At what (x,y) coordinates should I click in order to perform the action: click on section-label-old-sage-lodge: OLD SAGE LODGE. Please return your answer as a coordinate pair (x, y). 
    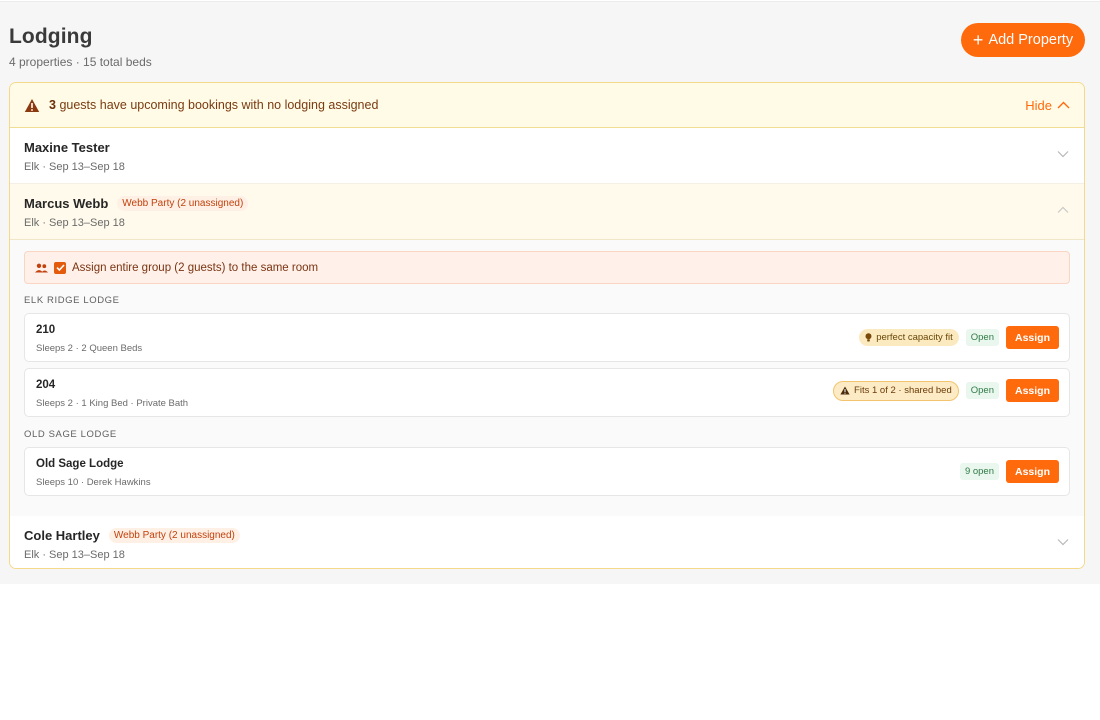
    Looking at the image, I should click on (70, 434).